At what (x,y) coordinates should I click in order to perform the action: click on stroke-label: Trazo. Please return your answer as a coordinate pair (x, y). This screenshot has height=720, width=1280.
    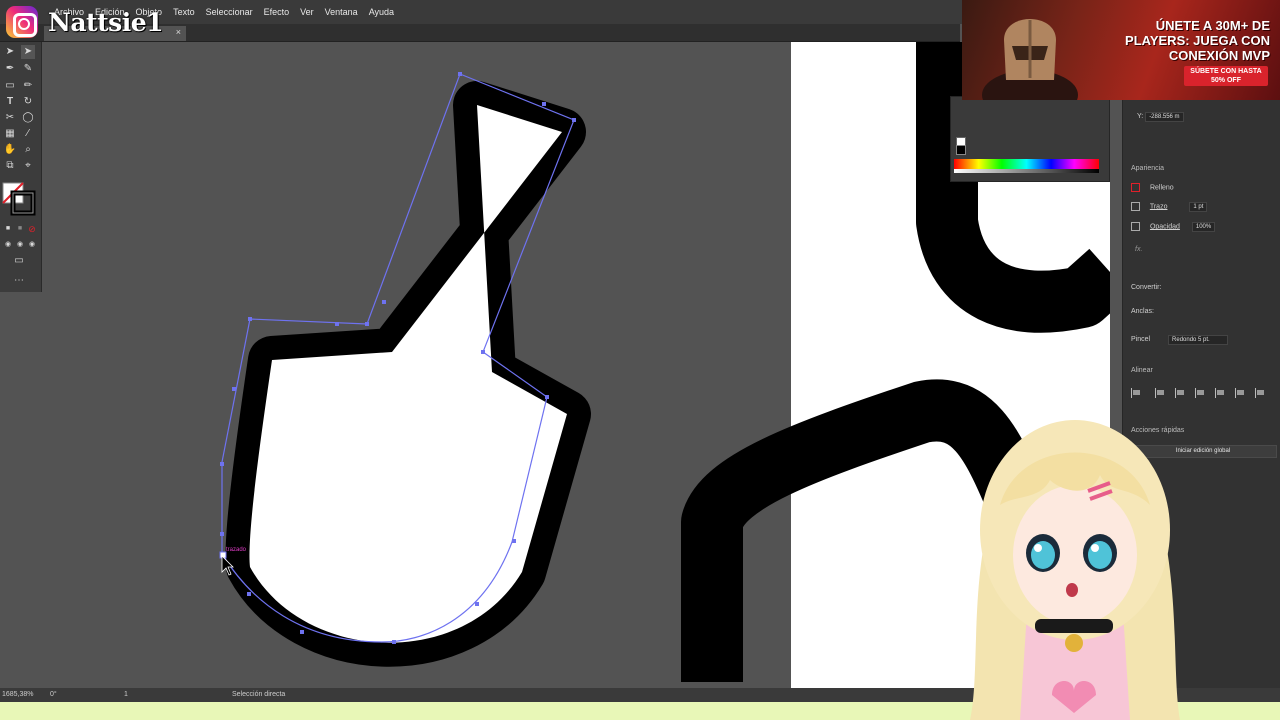
    Looking at the image, I should click on (1159, 206).